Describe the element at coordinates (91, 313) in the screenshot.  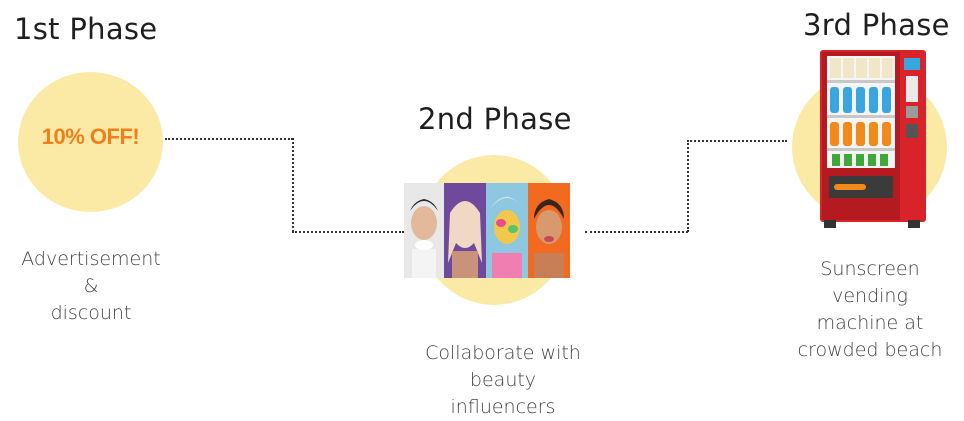
I see `phase-1-caption-line: discount` at that location.